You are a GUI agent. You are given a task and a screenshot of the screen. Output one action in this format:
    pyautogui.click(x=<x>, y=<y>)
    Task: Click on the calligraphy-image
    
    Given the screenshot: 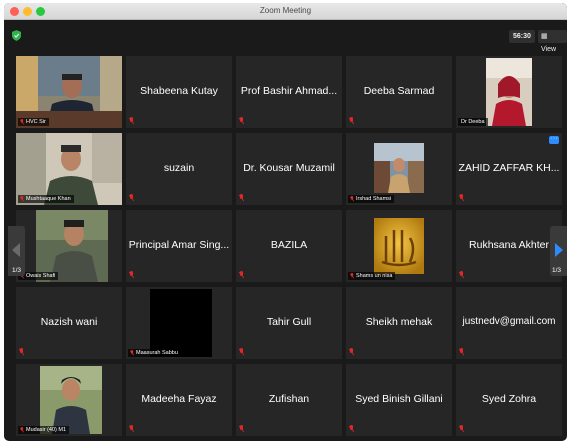 What is the action you would take?
    pyautogui.click(x=399, y=246)
    